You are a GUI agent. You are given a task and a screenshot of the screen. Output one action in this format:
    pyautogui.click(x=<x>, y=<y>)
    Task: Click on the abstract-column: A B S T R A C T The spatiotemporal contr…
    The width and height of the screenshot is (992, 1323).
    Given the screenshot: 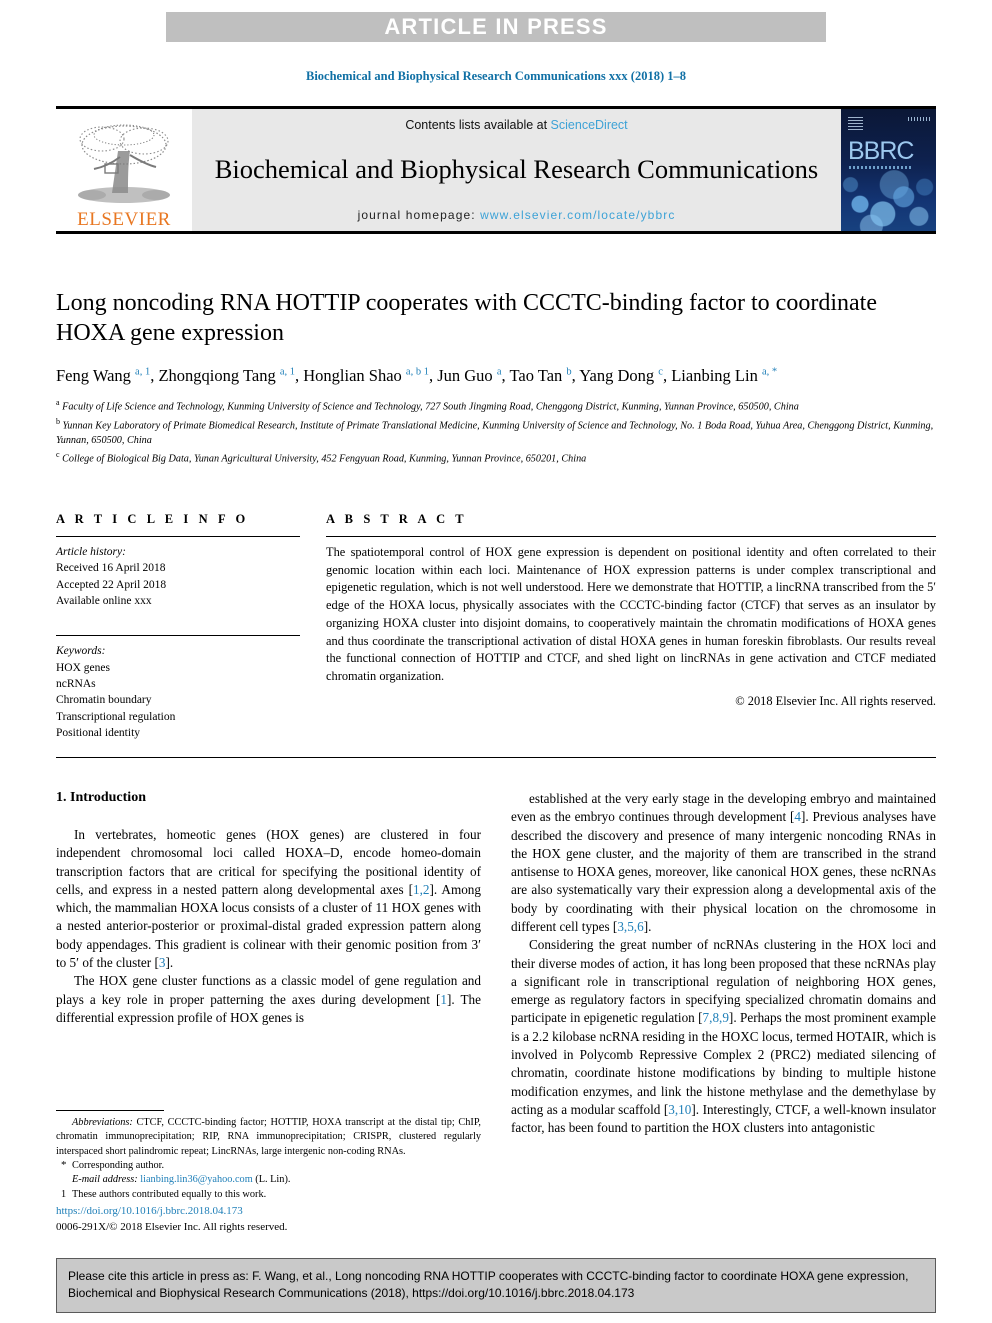 What is the action you would take?
    pyautogui.click(x=631, y=626)
    